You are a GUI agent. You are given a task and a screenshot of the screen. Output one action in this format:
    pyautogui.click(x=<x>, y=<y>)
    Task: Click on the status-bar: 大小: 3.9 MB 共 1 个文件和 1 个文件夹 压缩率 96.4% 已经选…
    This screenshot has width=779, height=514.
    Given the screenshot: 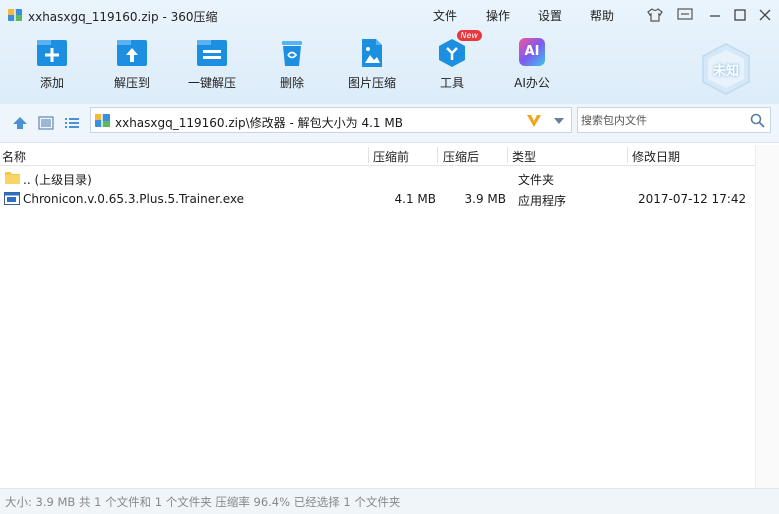 What is the action you would take?
    pyautogui.click(x=389, y=501)
    